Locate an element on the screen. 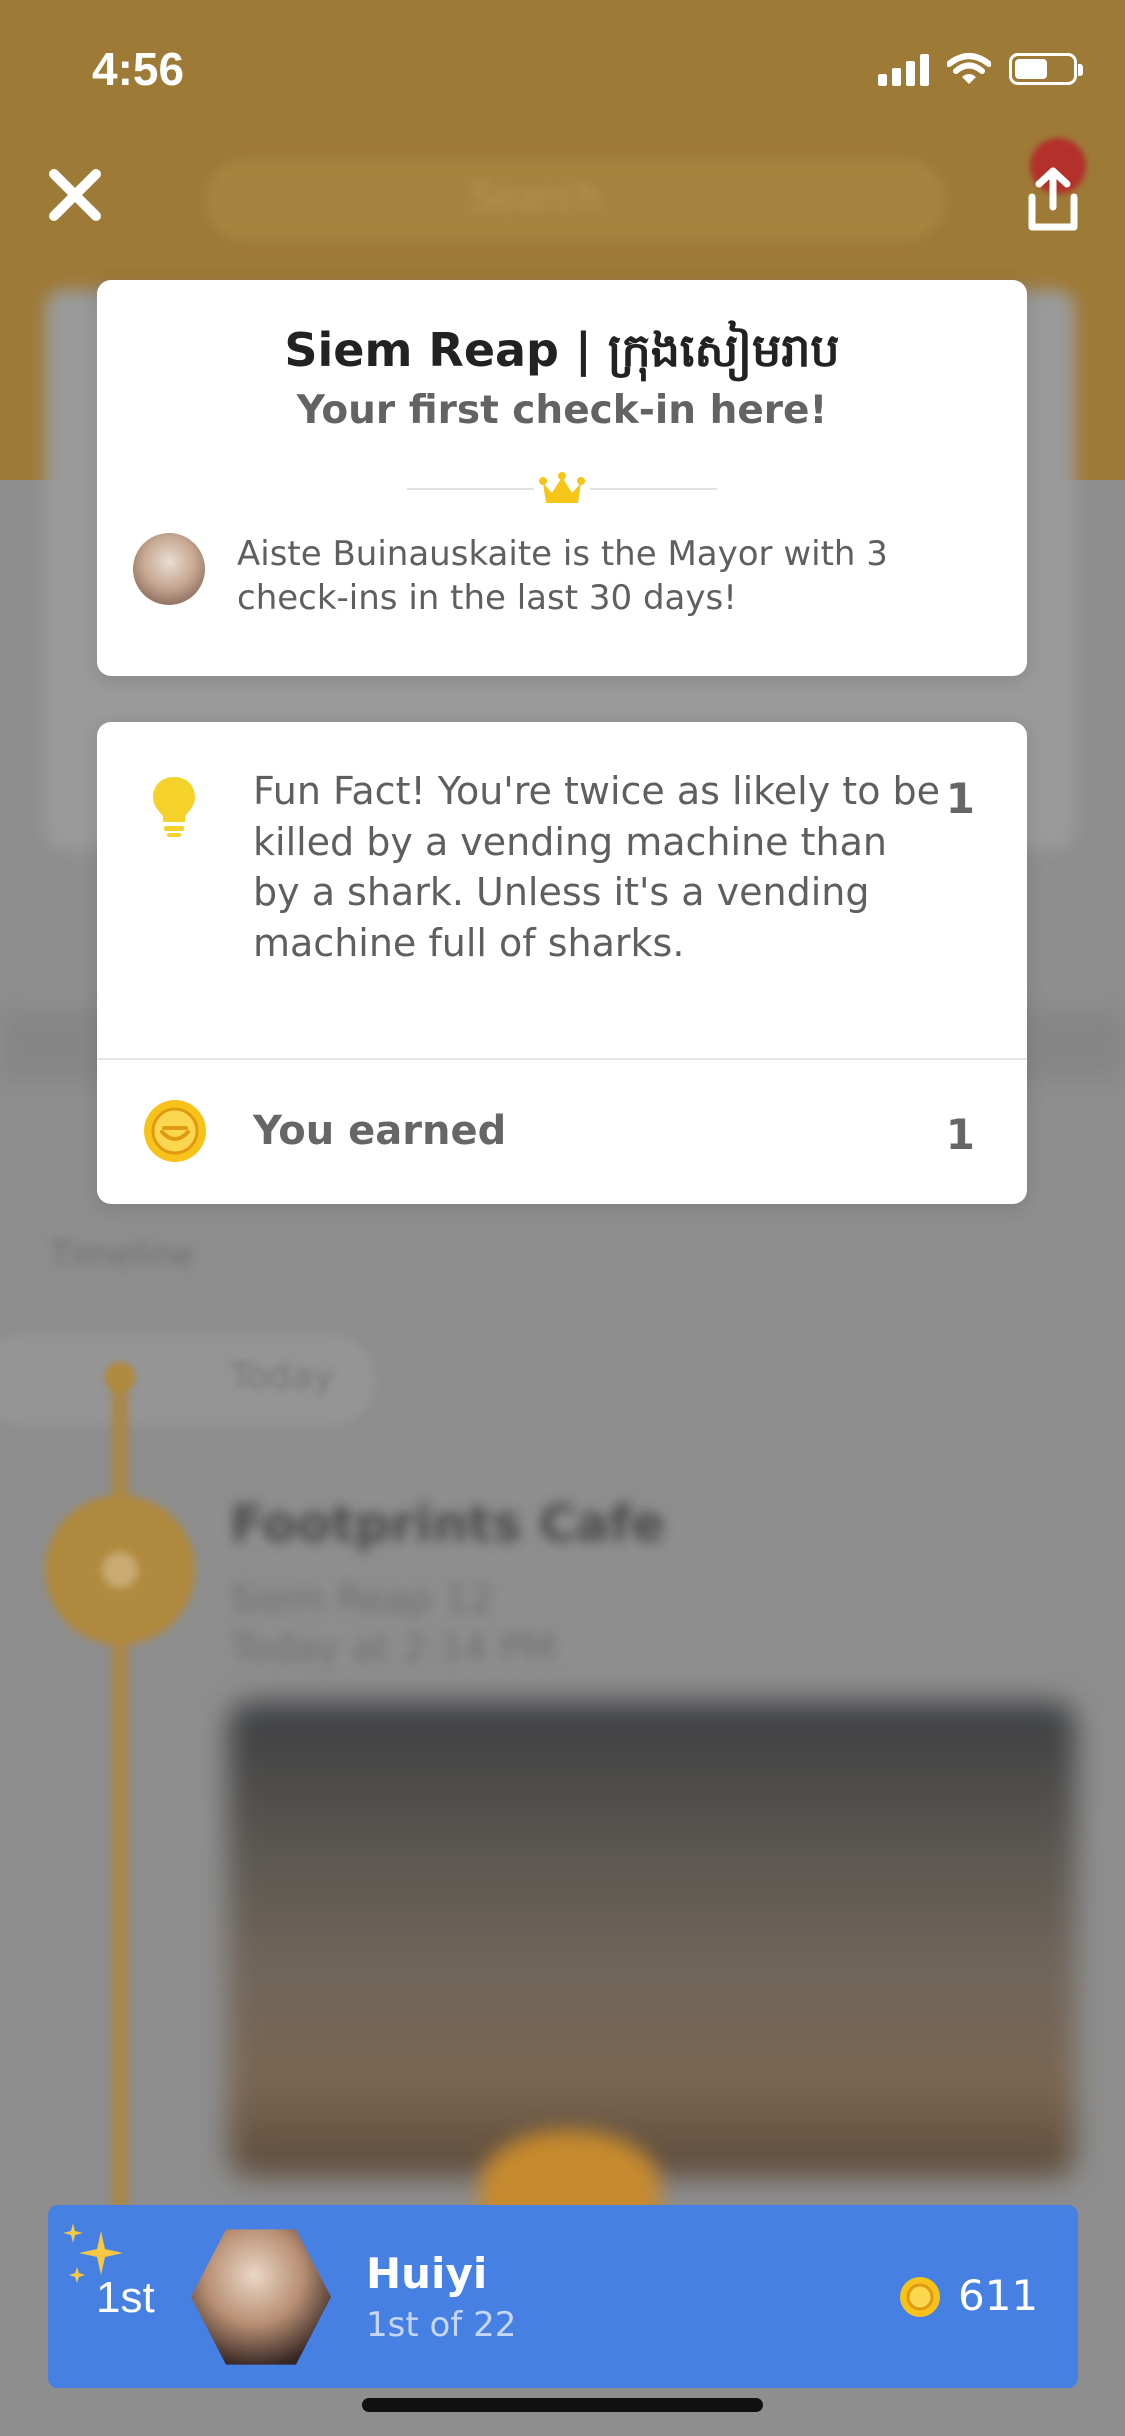 The image size is (1125, 2436). background-venue-time: Today at 2:14 PM is located at coordinates (393, 1648).